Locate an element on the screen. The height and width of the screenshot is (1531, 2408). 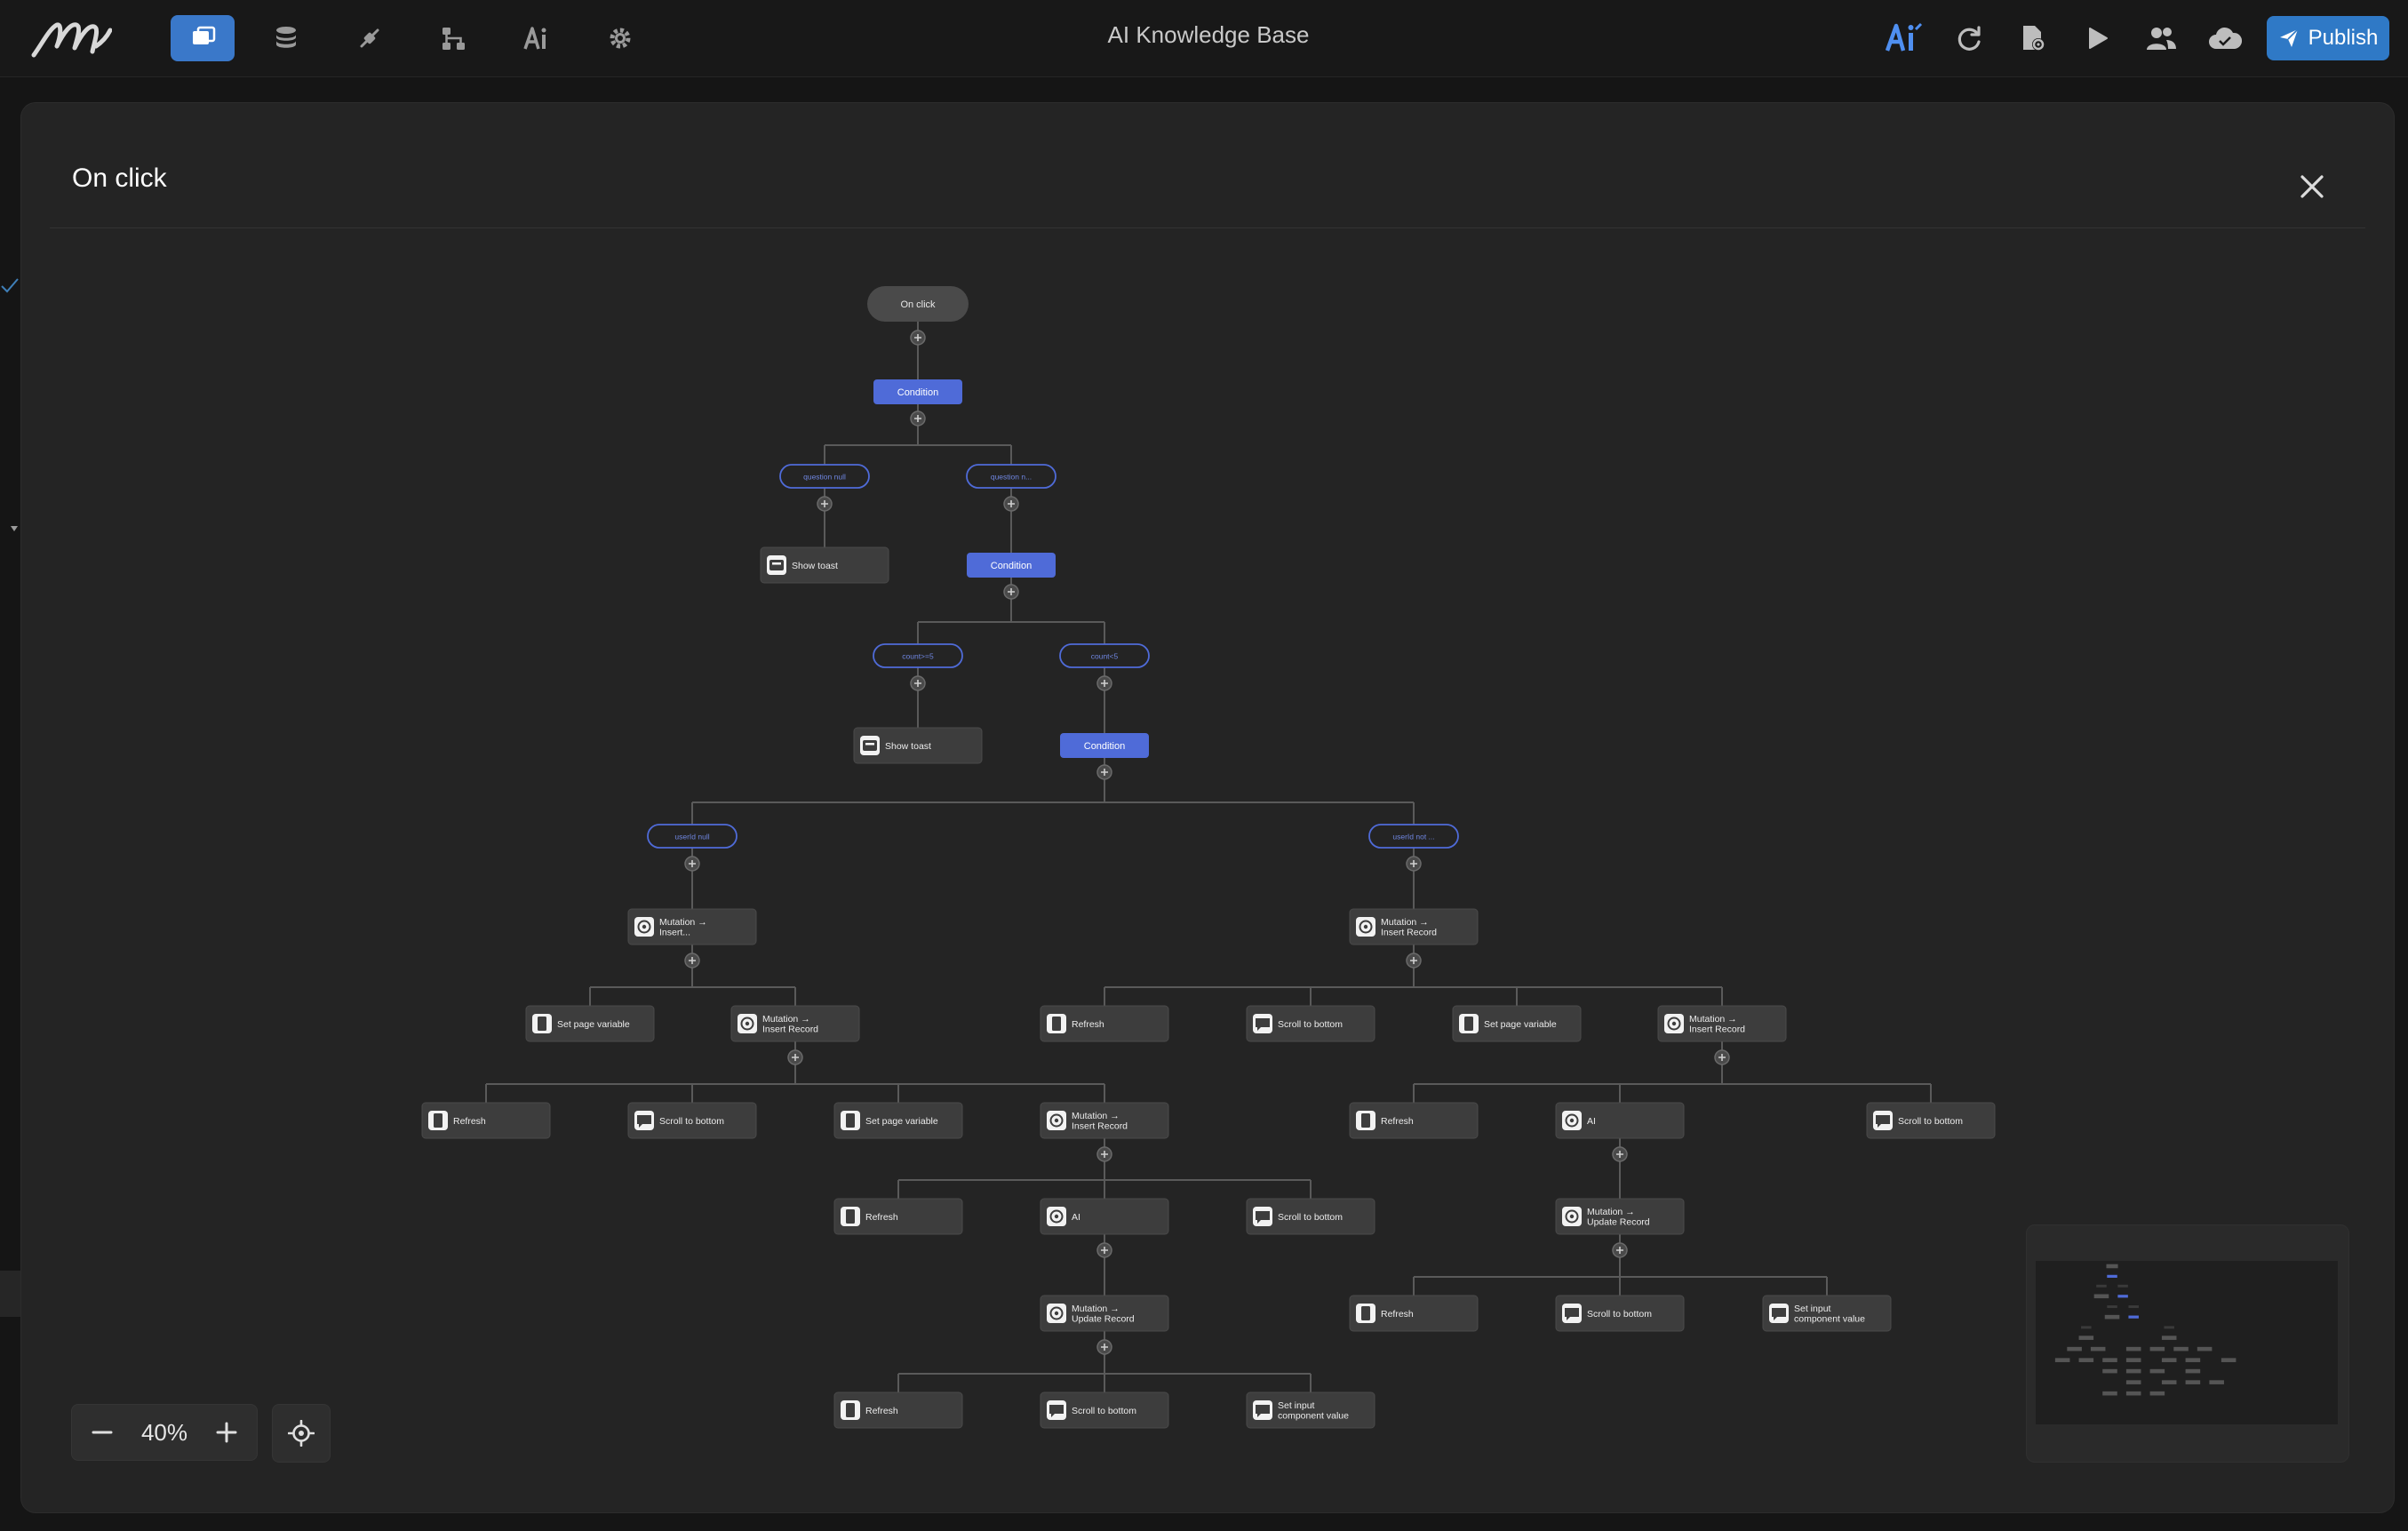
plus-icon is located at coordinates (226, 1433).